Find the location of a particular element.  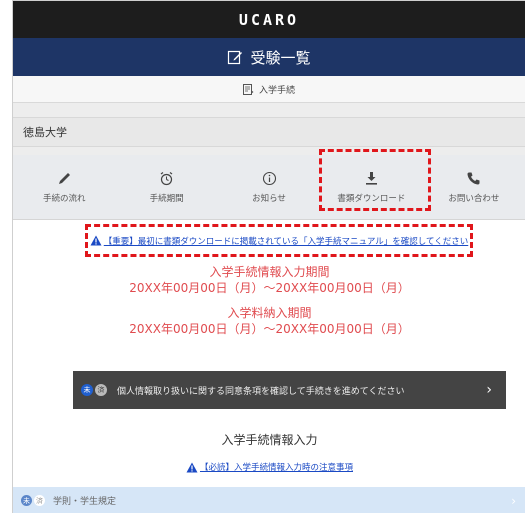

page-header: 受験一覧 is located at coordinates (269, 57).